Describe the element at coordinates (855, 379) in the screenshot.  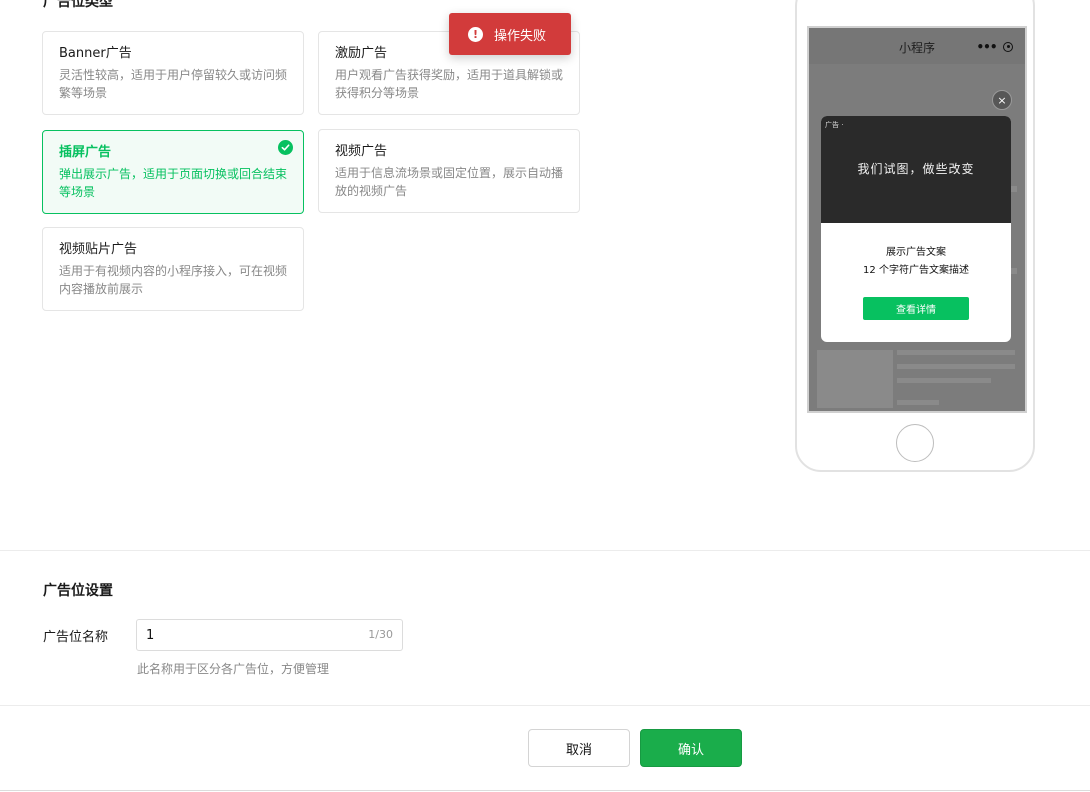
I see `skeleton-block` at that location.